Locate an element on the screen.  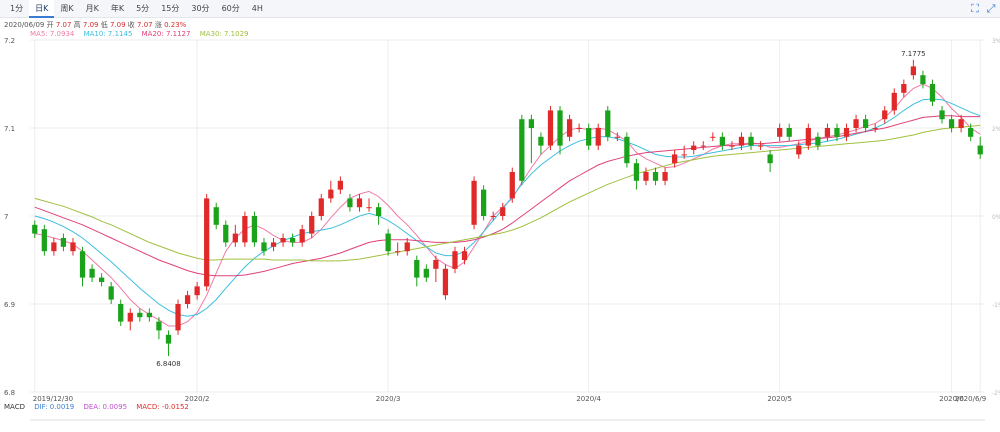
y-tick-label: 7.1 is located at coordinates (9, 129).